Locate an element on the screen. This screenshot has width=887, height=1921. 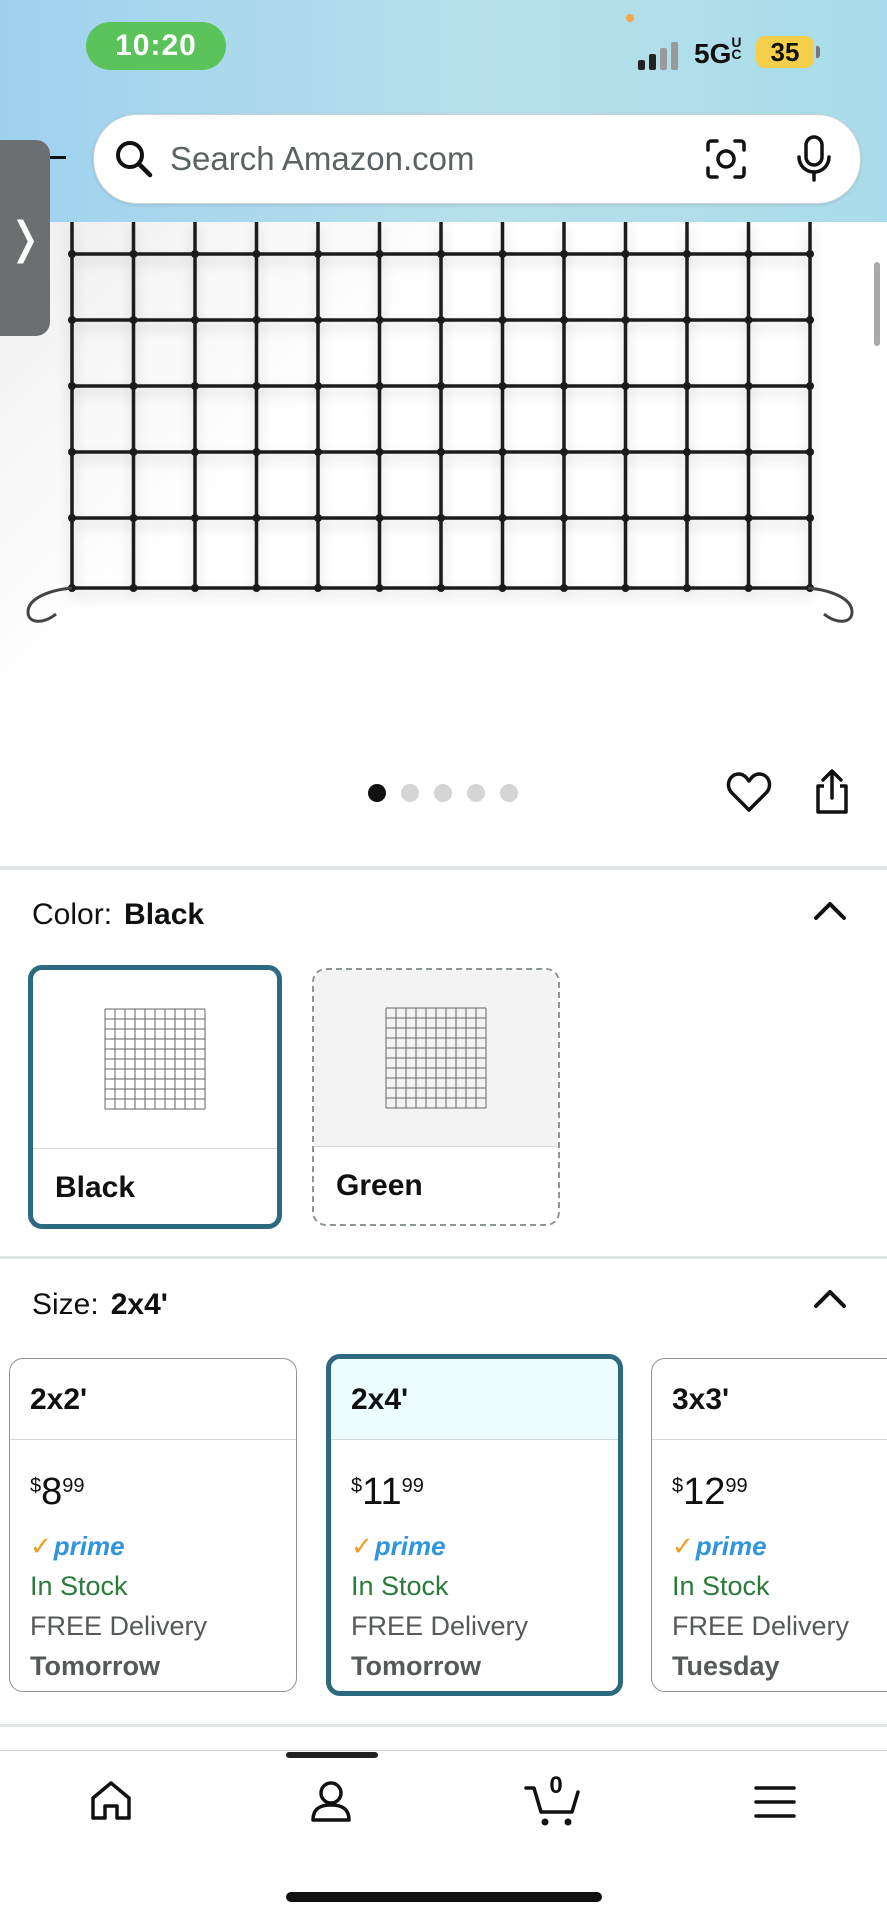
size-option-label: 3x3' is located at coordinates (701, 1399).